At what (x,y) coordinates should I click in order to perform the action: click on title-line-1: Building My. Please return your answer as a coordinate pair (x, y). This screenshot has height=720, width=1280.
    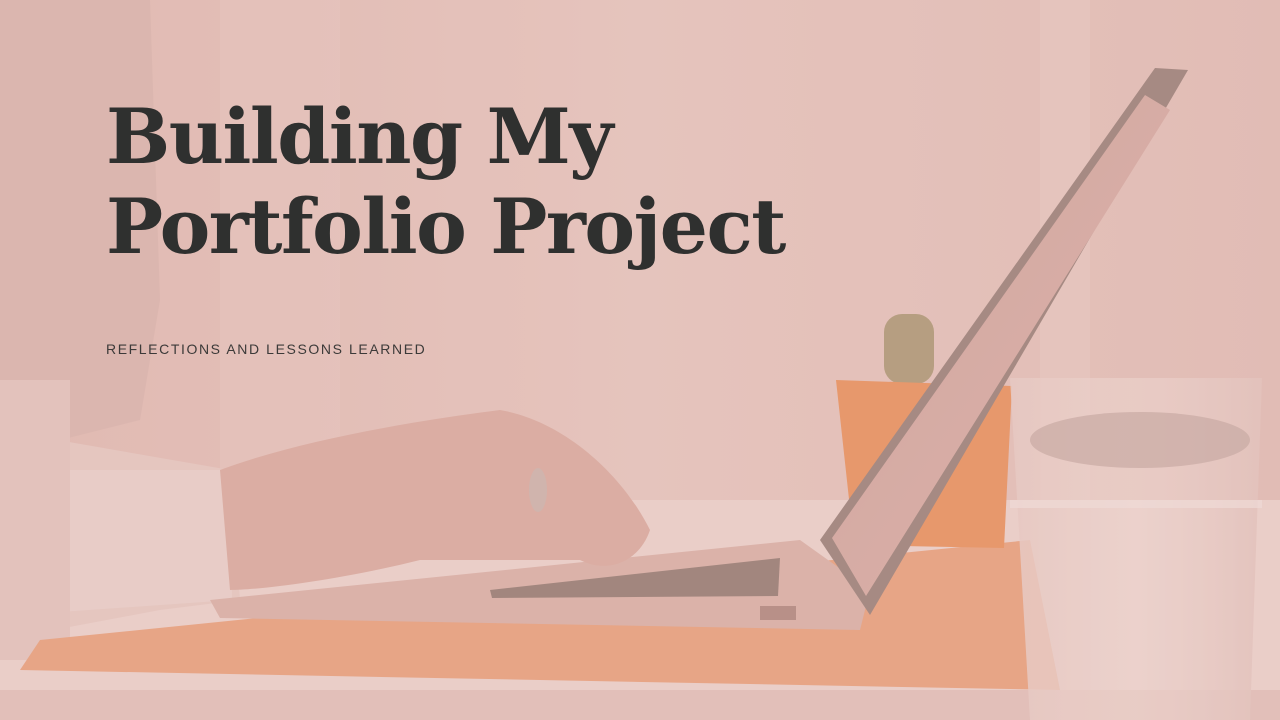
    Looking at the image, I should click on (359, 136).